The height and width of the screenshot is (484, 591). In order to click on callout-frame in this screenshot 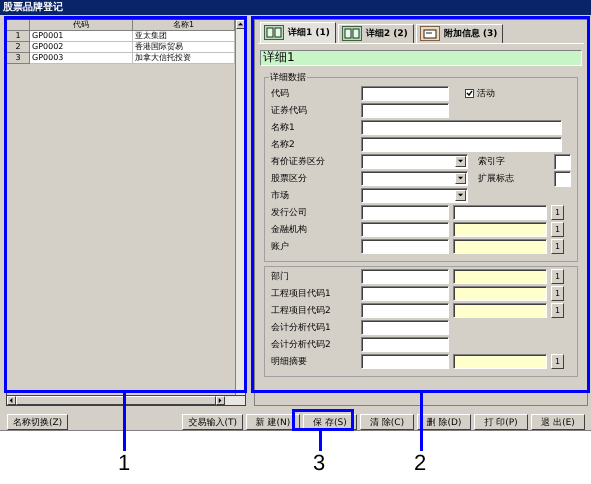, I will do `click(323, 420)`.